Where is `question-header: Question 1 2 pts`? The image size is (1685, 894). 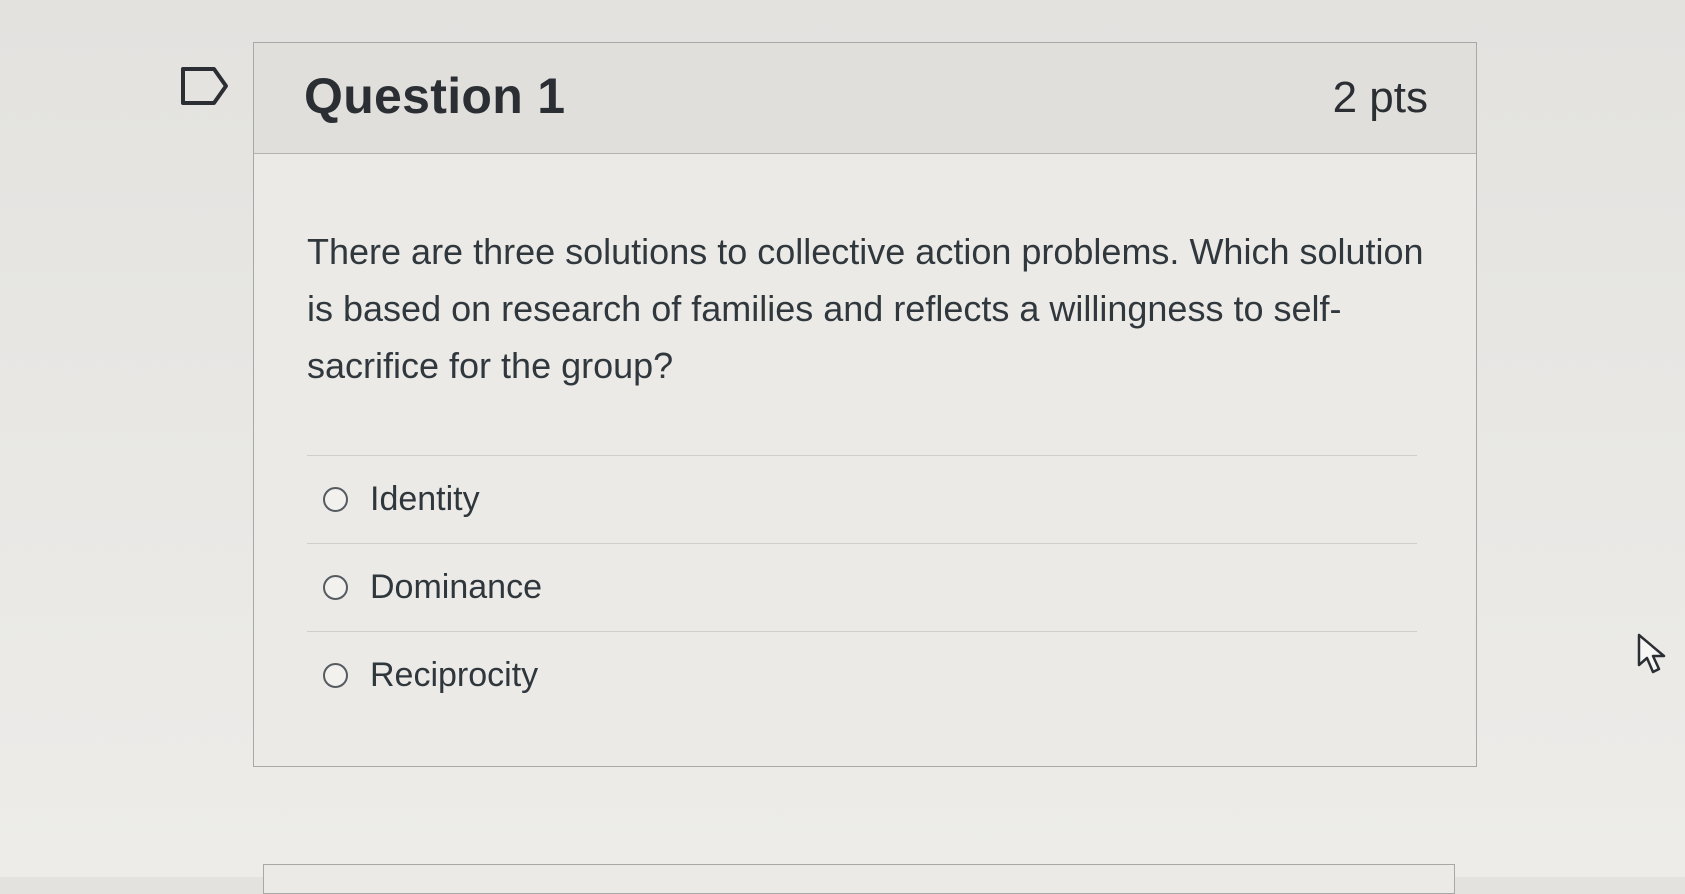 question-header: Question 1 2 pts is located at coordinates (865, 98).